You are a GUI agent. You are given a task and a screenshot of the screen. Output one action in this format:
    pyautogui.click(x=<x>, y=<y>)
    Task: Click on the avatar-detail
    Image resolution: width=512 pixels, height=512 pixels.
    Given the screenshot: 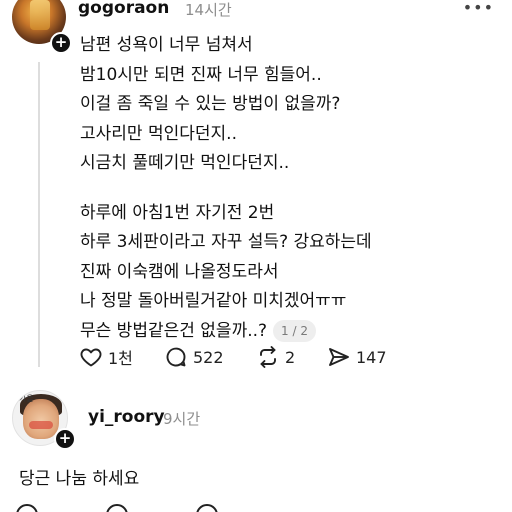 What is the action you would take?
    pyautogui.click(x=41, y=425)
    